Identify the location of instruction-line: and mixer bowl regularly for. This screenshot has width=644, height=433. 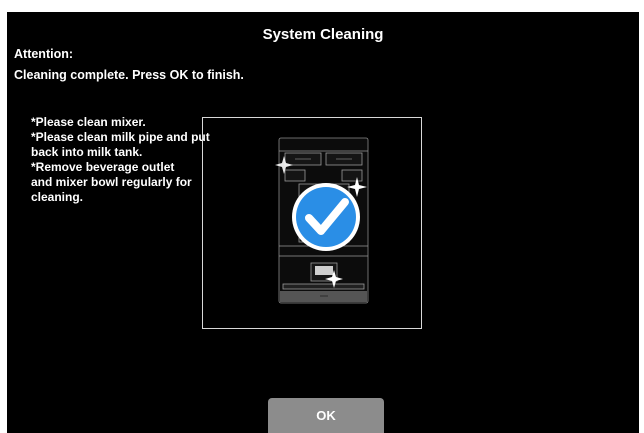
(111, 182).